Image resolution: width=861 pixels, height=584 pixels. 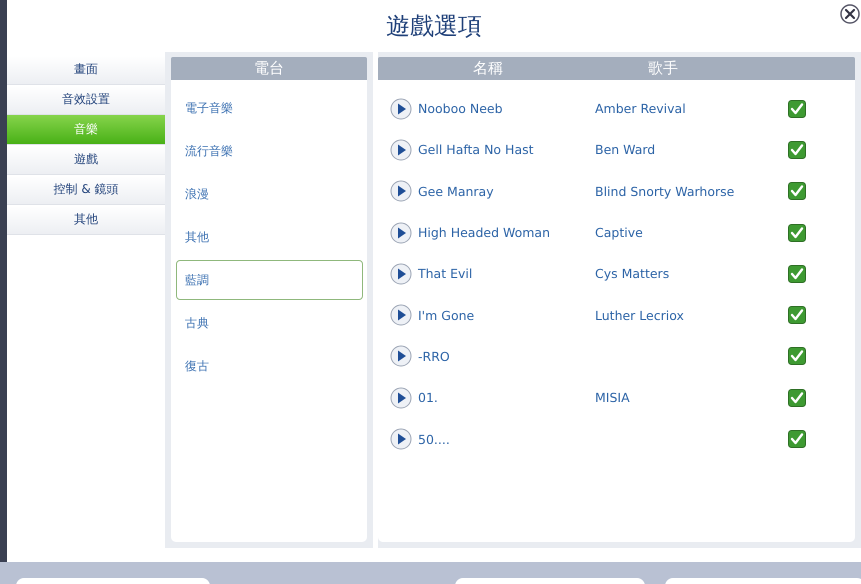 What do you see at coordinates (488, 68) in the screenshot?
I see `column-header: 名稱` at bounding box center [488, 68].